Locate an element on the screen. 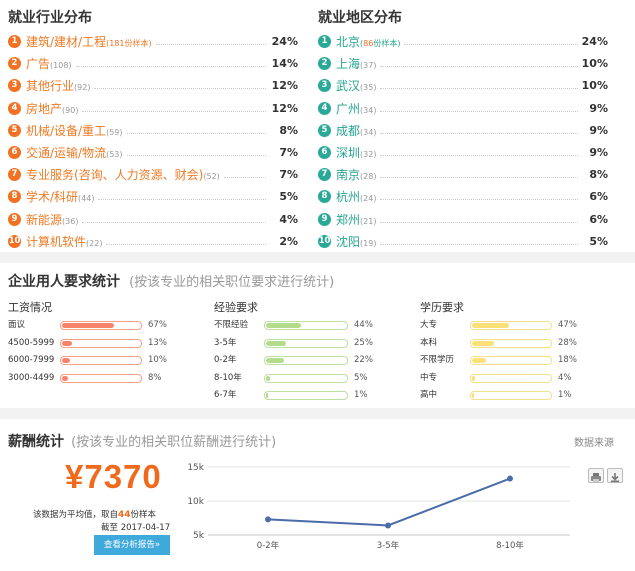 The height and width of the screenshot is (571, 635). rank-row: 10 沈阳(19) 5% is located at coordinates (463, 242).